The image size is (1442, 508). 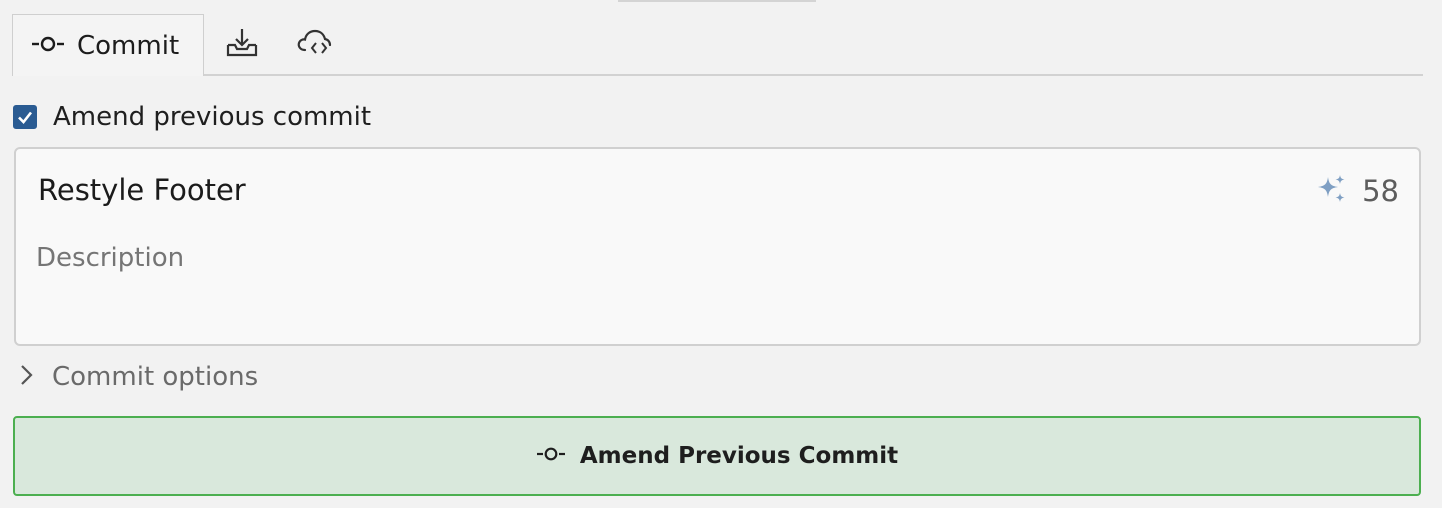 What do you see at coordinates (142, 190) in the screenshot?
I see `commit-summary-input: Restyle Footer` at bounding box center [142, 190].